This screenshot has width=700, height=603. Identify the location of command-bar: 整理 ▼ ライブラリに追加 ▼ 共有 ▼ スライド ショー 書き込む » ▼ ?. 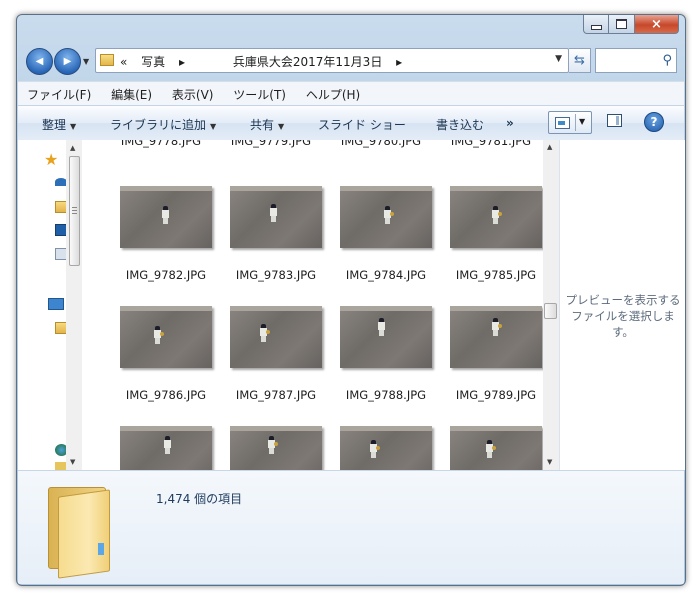
(351, 123).